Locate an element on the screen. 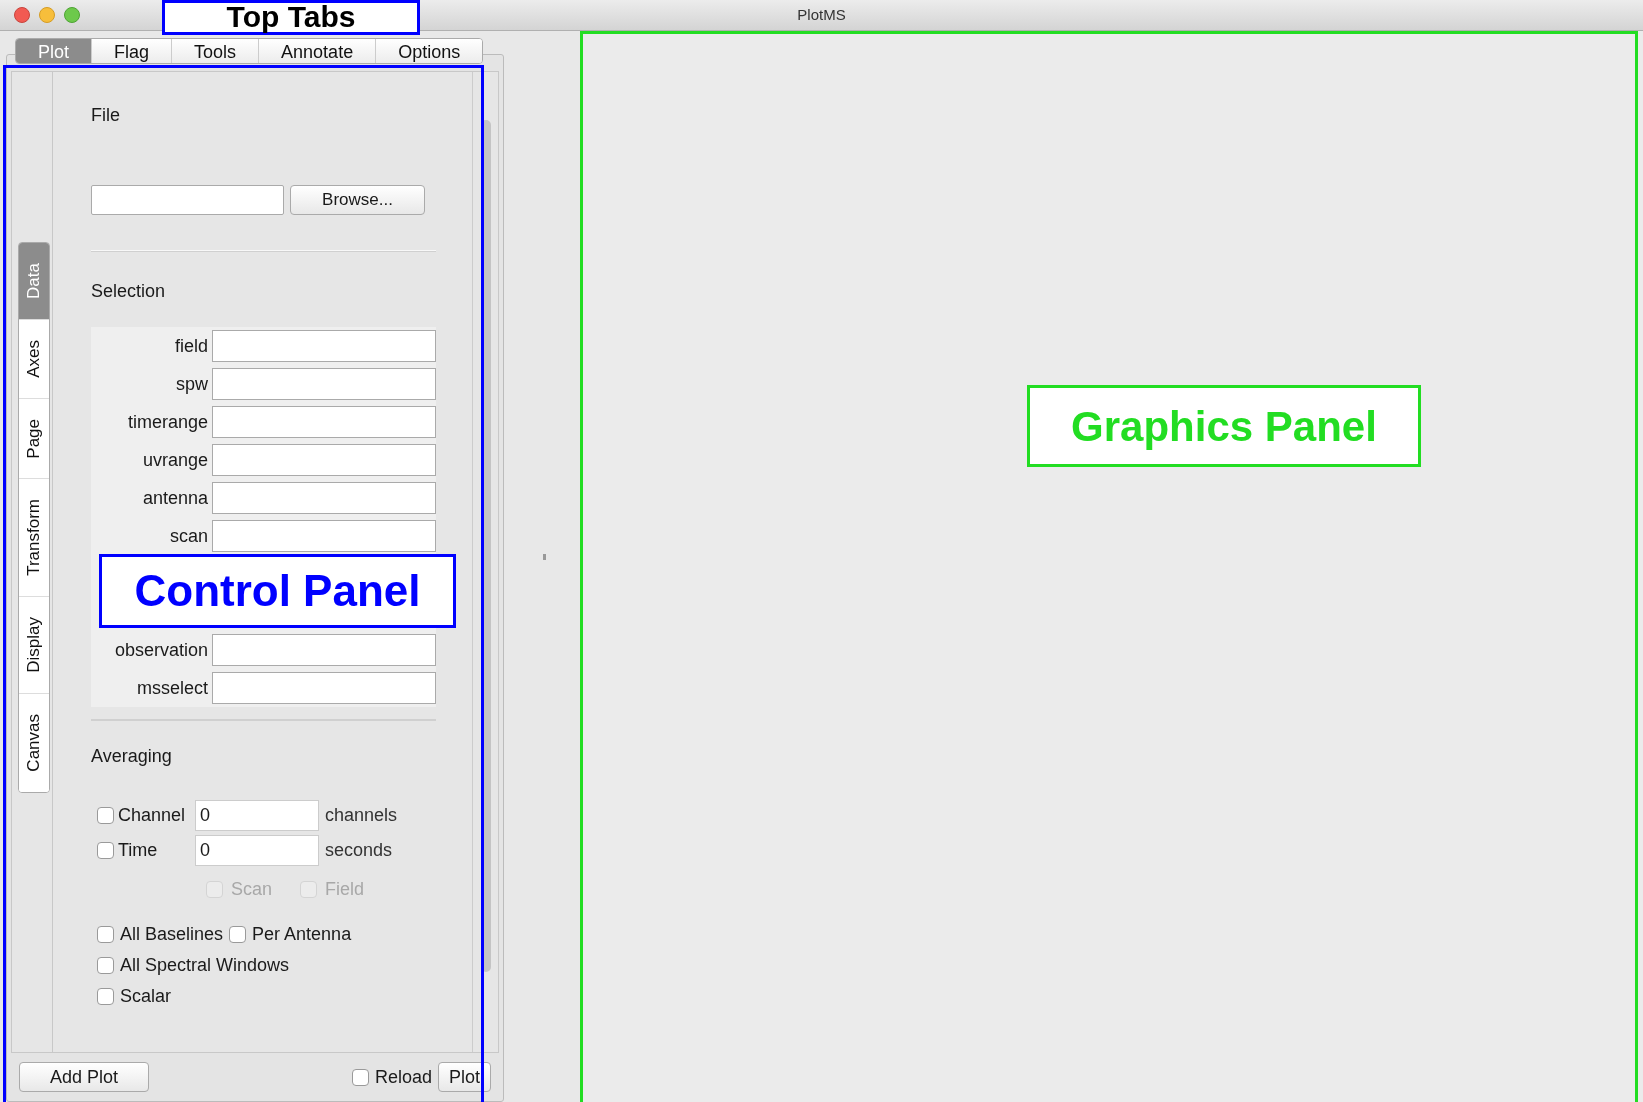 Image resolution: width=1643 pixels, height=1102 pixels. field-label: antenna is located at coordinates (174, 498).